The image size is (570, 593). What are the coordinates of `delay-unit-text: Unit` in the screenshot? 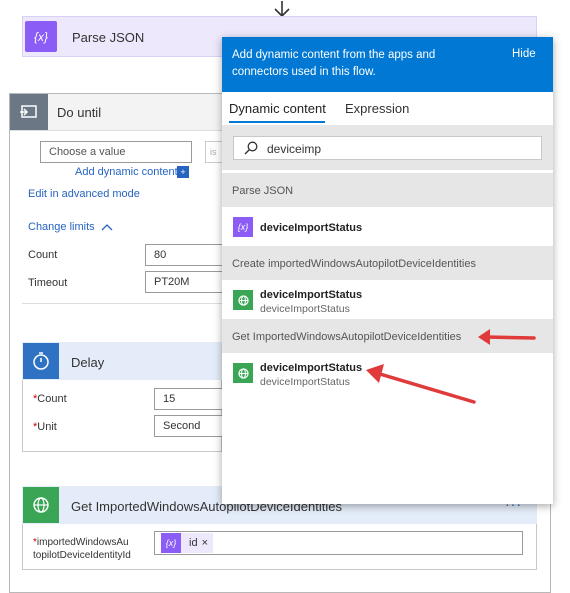 It's located at (47, 427).